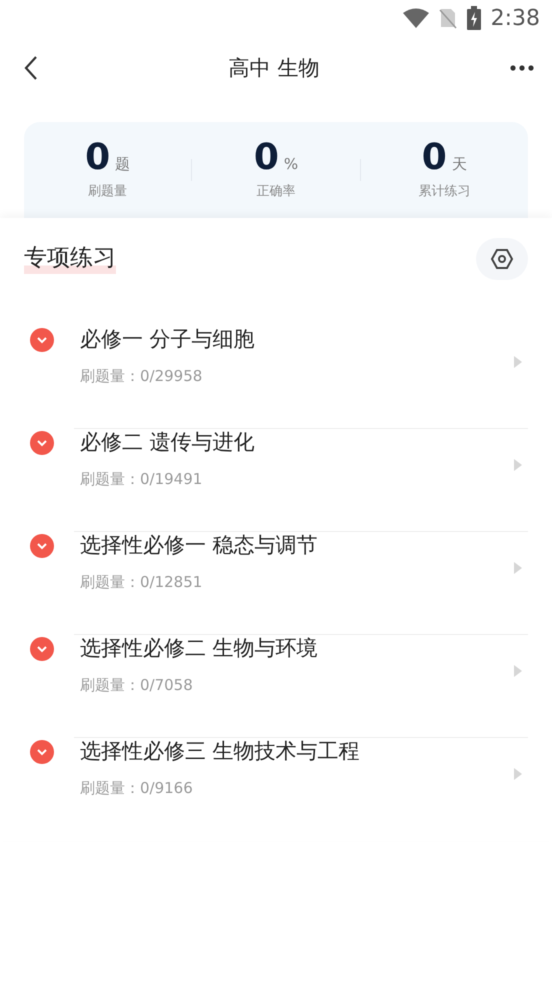  What do you see at coordinates (447, 18) in the screenshot?
I see `no-sim-icon` at bounding box center [447, 18].